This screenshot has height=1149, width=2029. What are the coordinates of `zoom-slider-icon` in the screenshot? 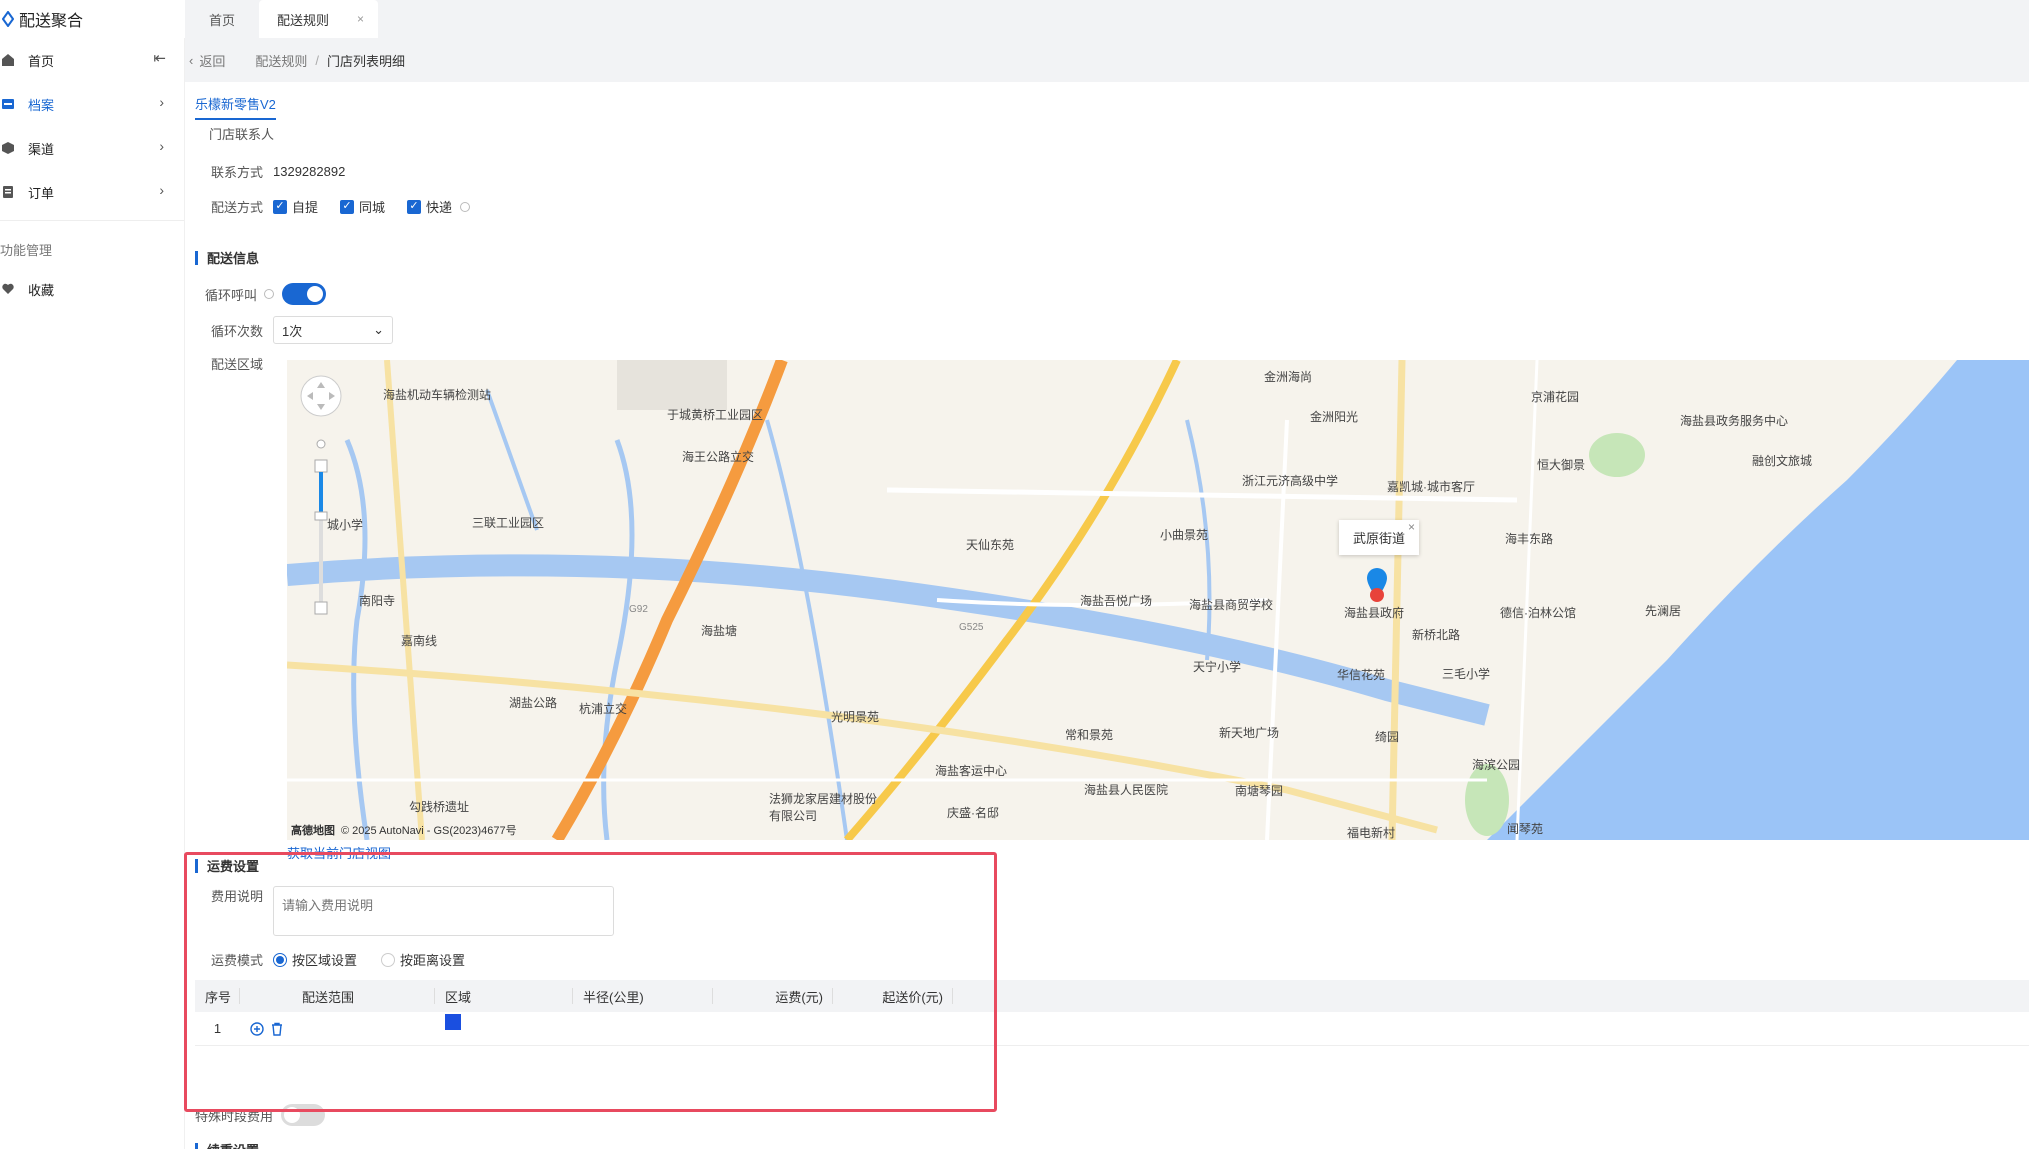 It's located at (321, 495).